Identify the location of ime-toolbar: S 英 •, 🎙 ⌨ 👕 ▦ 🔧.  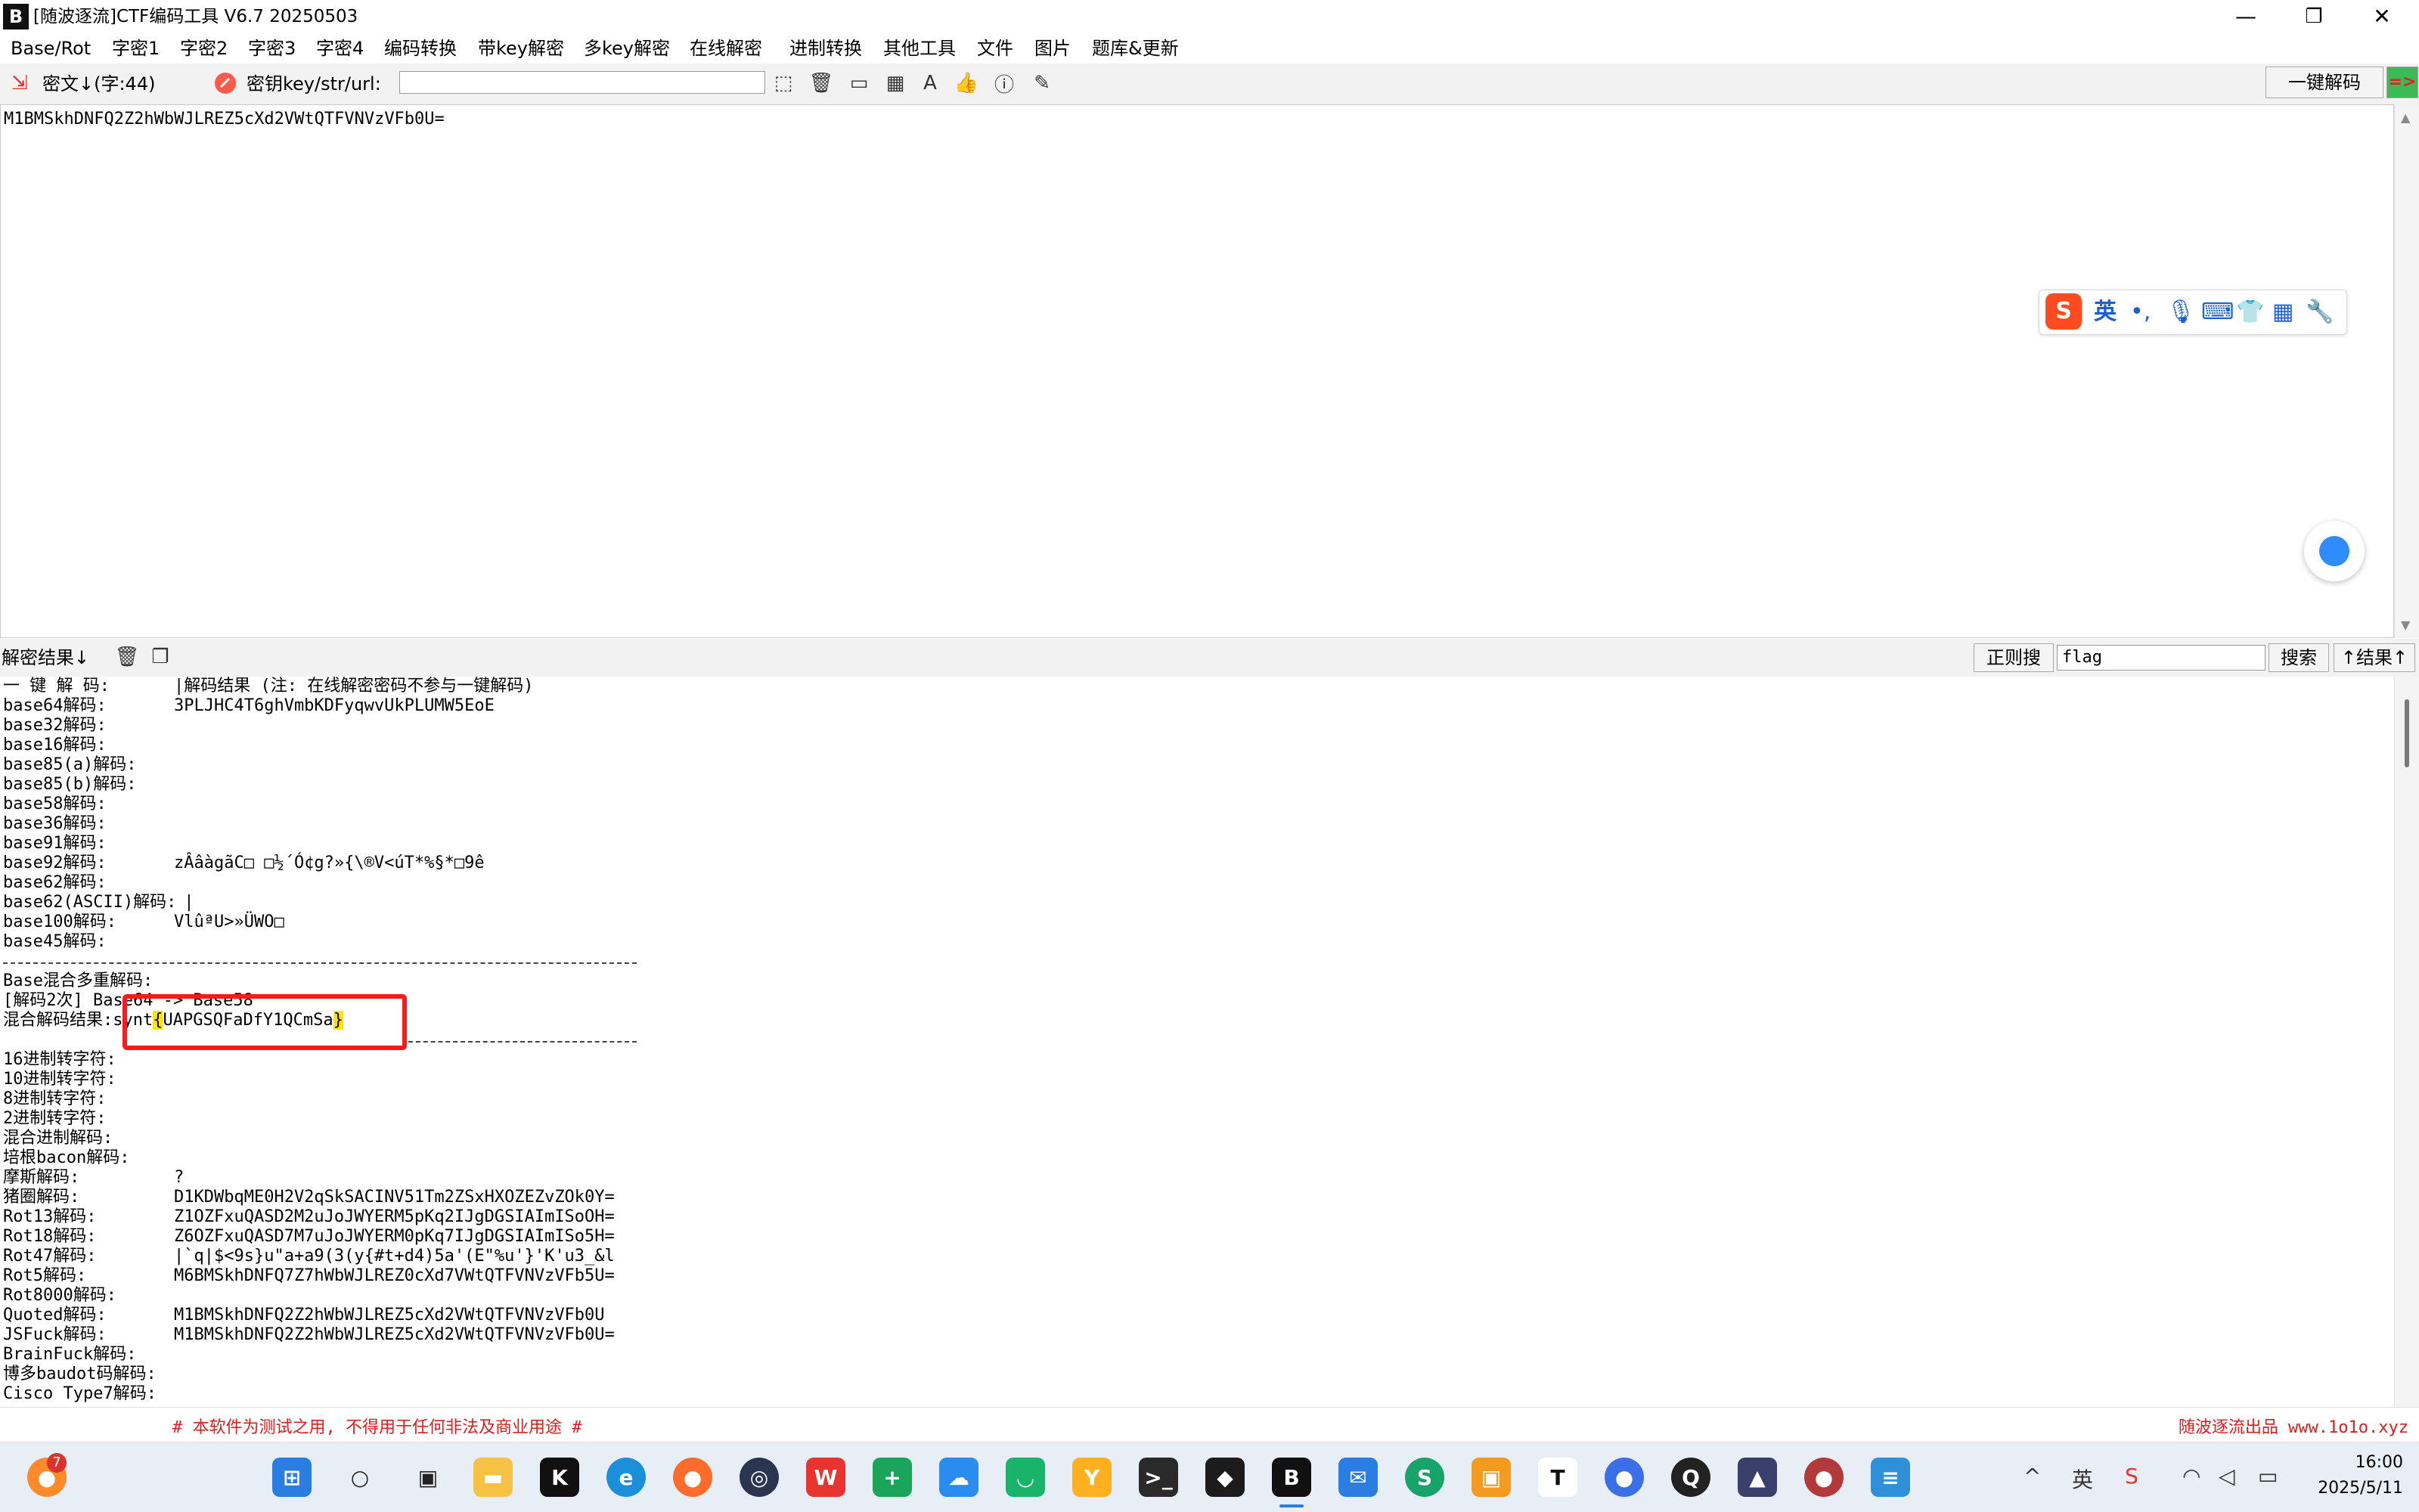
(2193, 312).